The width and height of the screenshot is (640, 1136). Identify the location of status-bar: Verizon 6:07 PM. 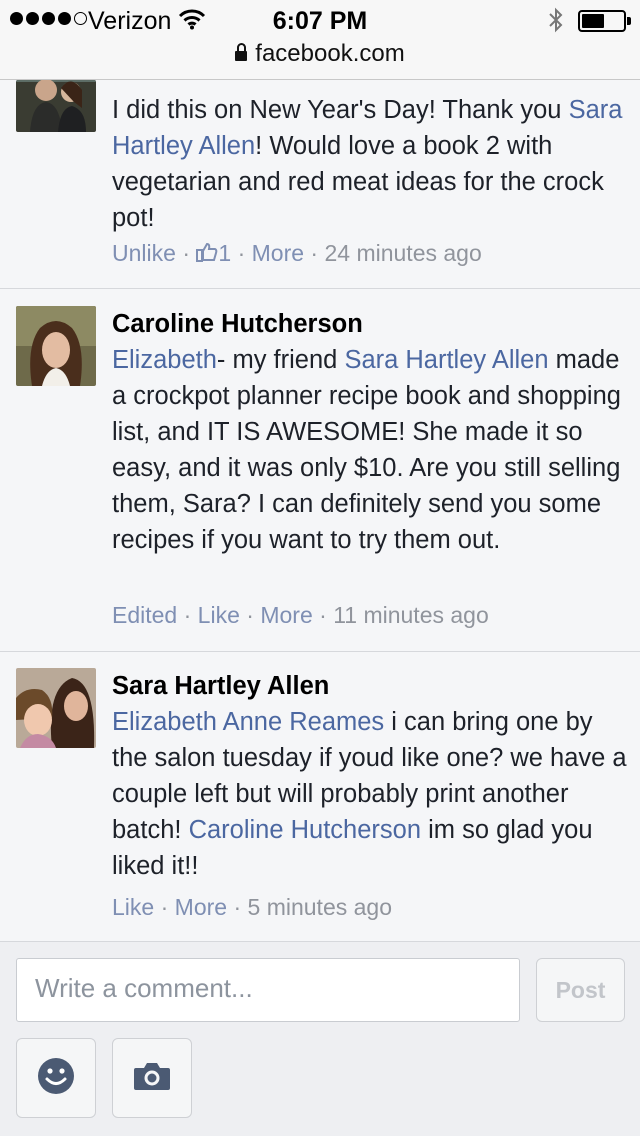
(320, 20).